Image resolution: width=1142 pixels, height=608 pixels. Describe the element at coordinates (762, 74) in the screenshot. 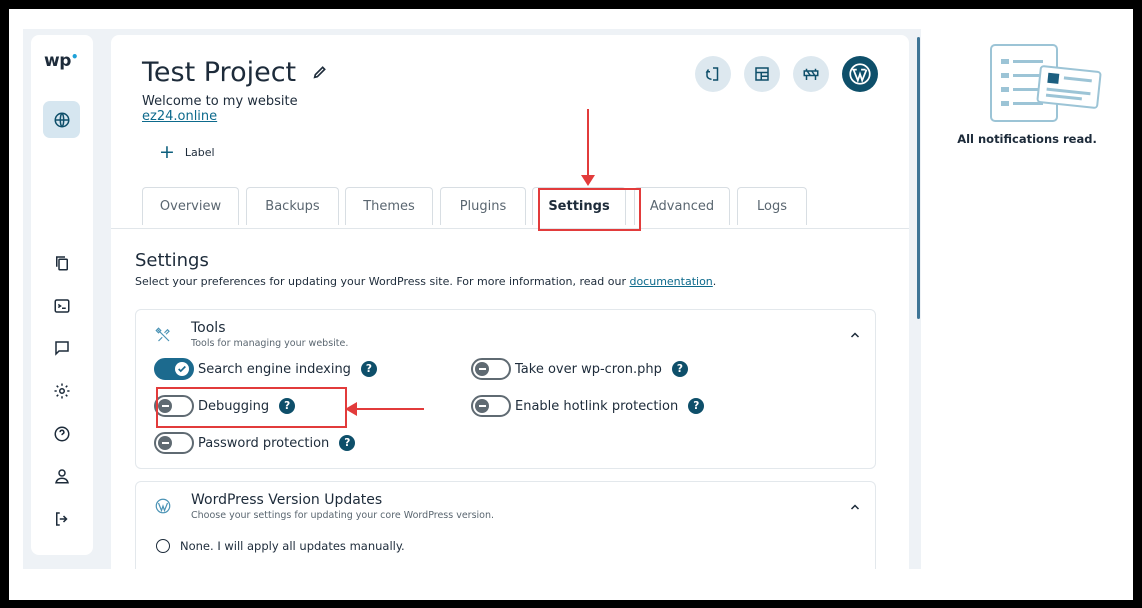

I see `layout-icon` at that location.